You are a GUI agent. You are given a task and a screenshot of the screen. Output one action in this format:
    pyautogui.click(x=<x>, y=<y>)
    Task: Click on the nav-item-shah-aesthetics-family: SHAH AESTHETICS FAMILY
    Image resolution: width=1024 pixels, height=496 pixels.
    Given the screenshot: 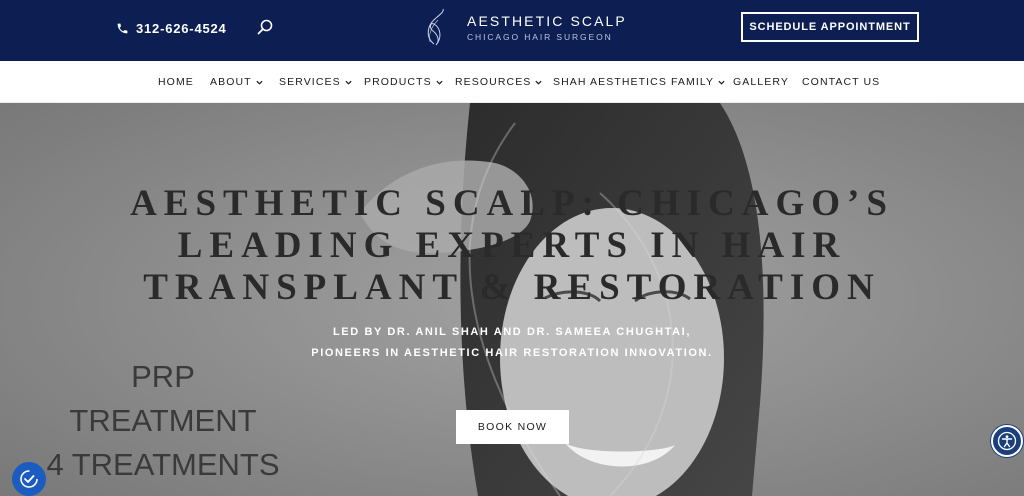 What is the action you would take?
    pyautogui.click(x=639, y=82)
    